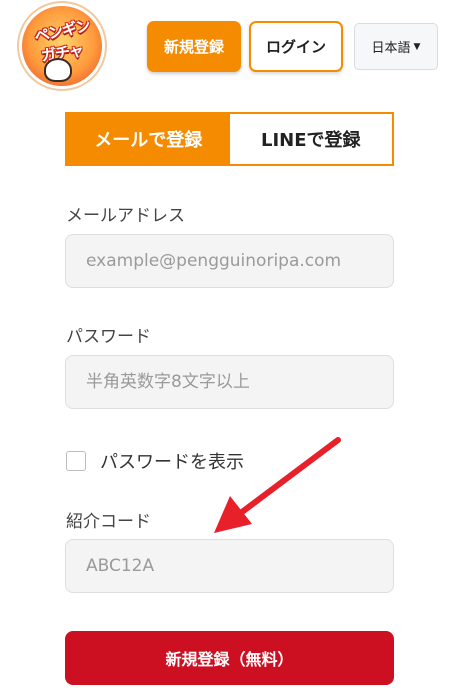 This screenshot has width=458, height=691. Describe the element at coordinates (310, 139) in the screenshot. I see `tab-line-signup: LINEで登録` at that location.